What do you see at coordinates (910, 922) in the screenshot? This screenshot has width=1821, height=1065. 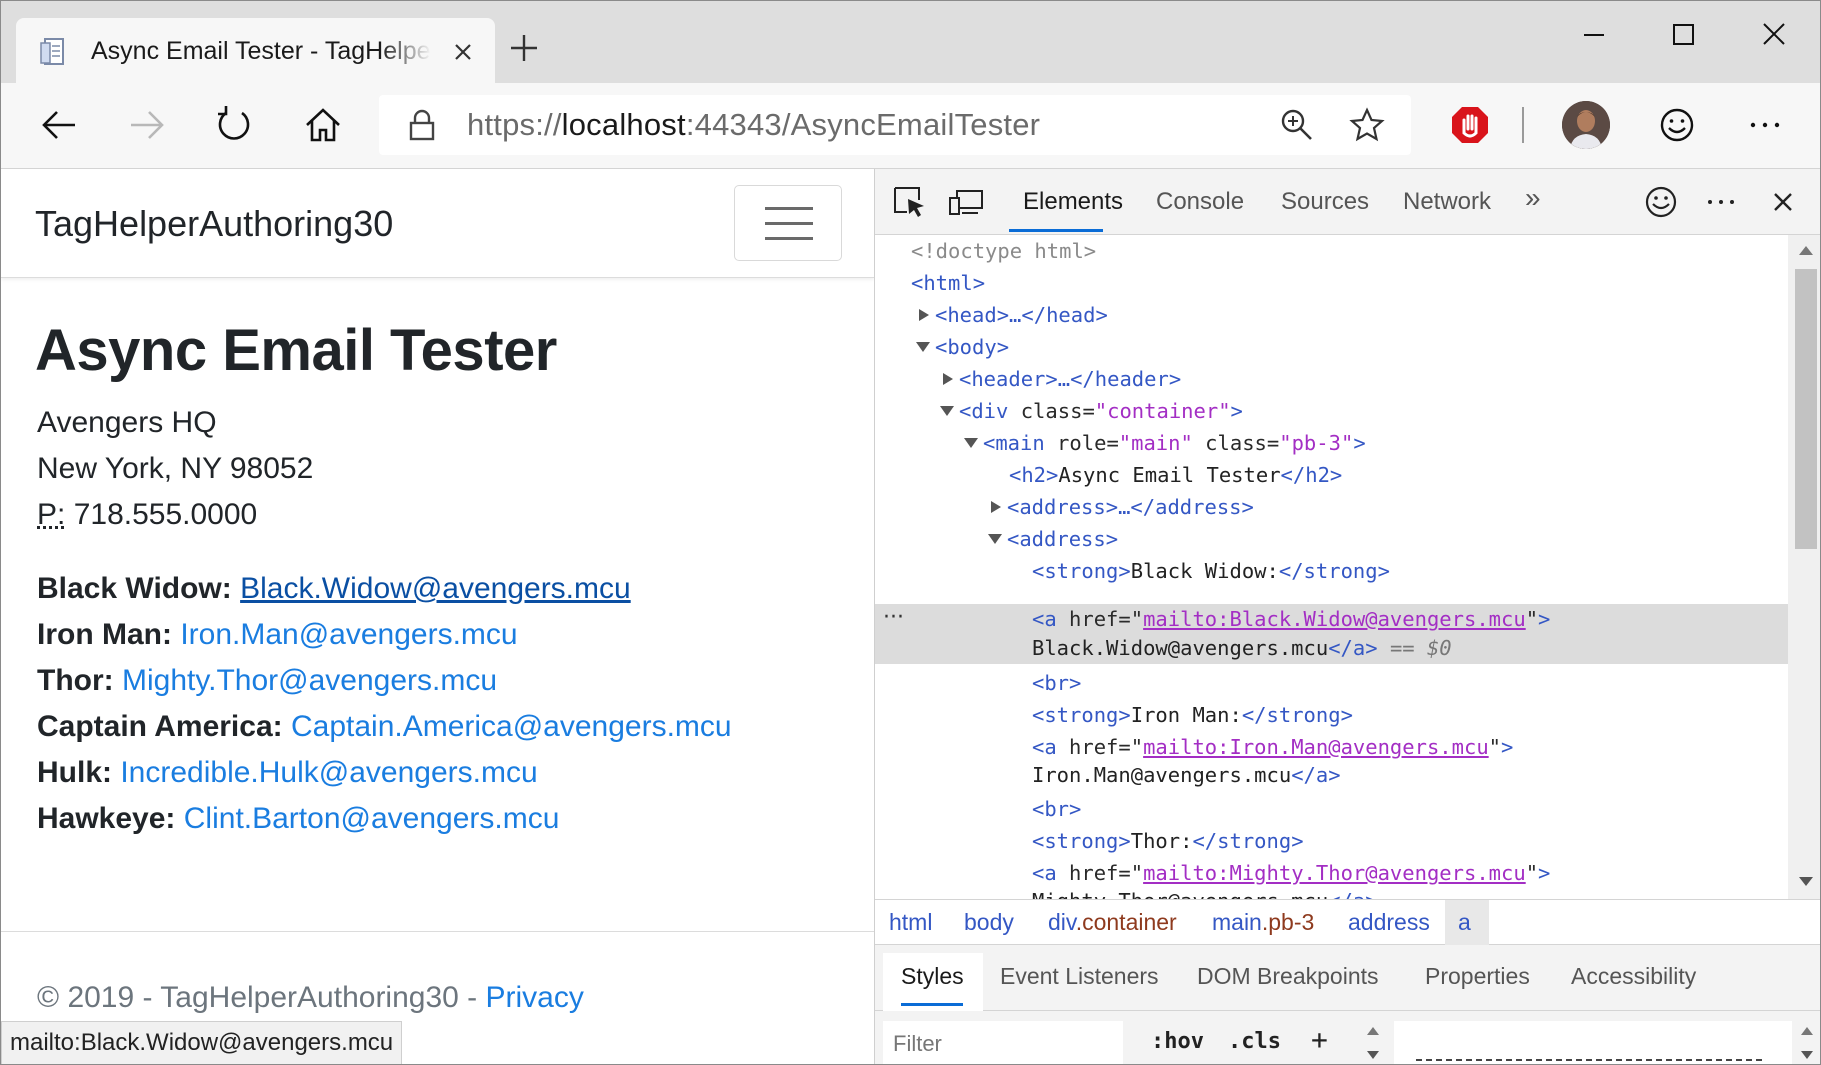 I see `crumb-html: html` at bounding box center [910, 922].